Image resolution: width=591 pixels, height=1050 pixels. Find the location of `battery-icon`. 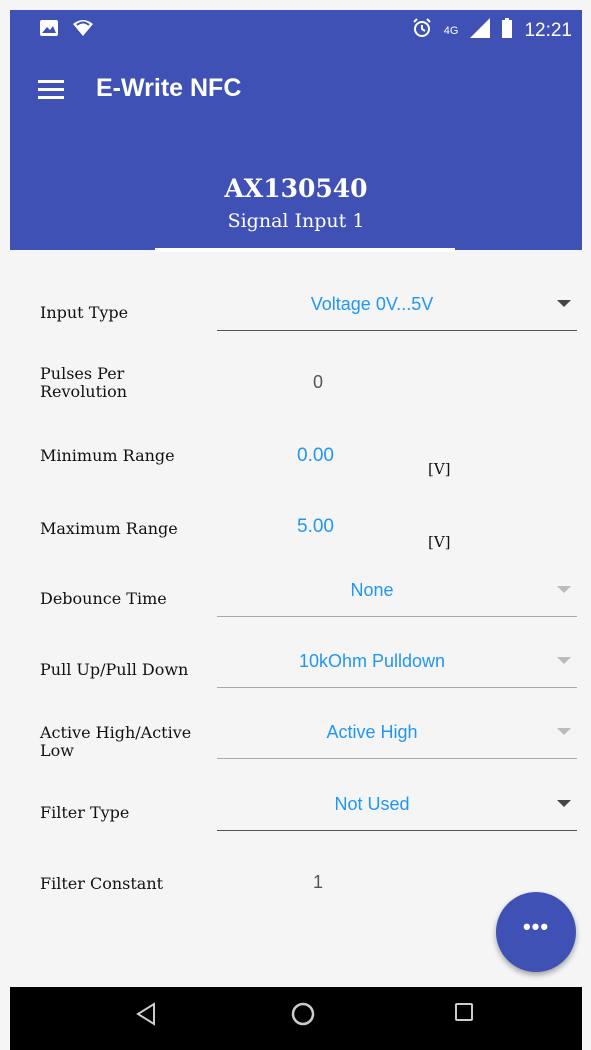

battery-icon is located at coordinates (507, 31).